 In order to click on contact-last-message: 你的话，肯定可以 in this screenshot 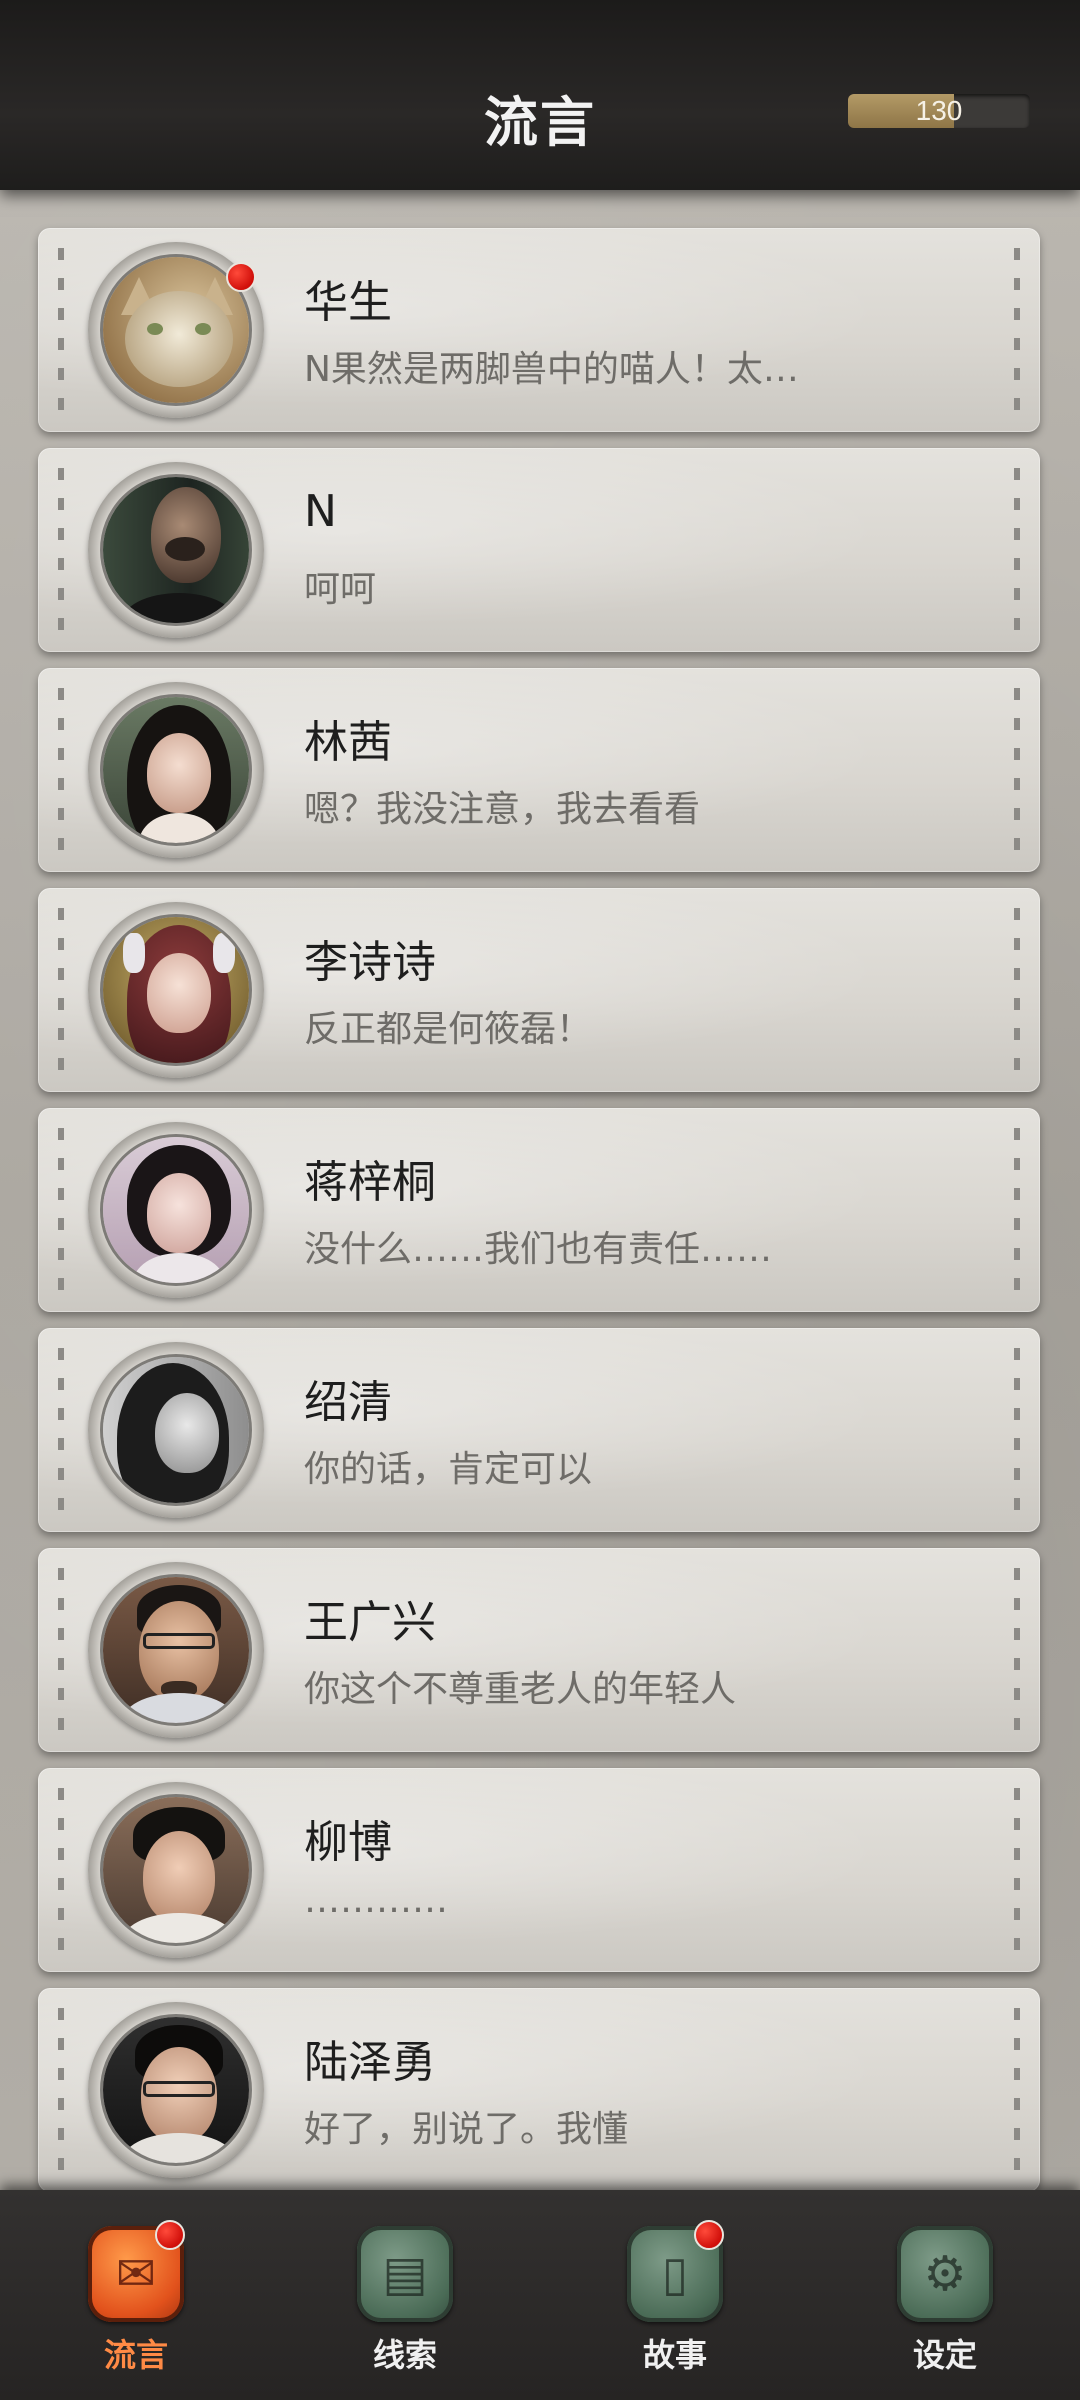, I will do `click(448, 1469)`.